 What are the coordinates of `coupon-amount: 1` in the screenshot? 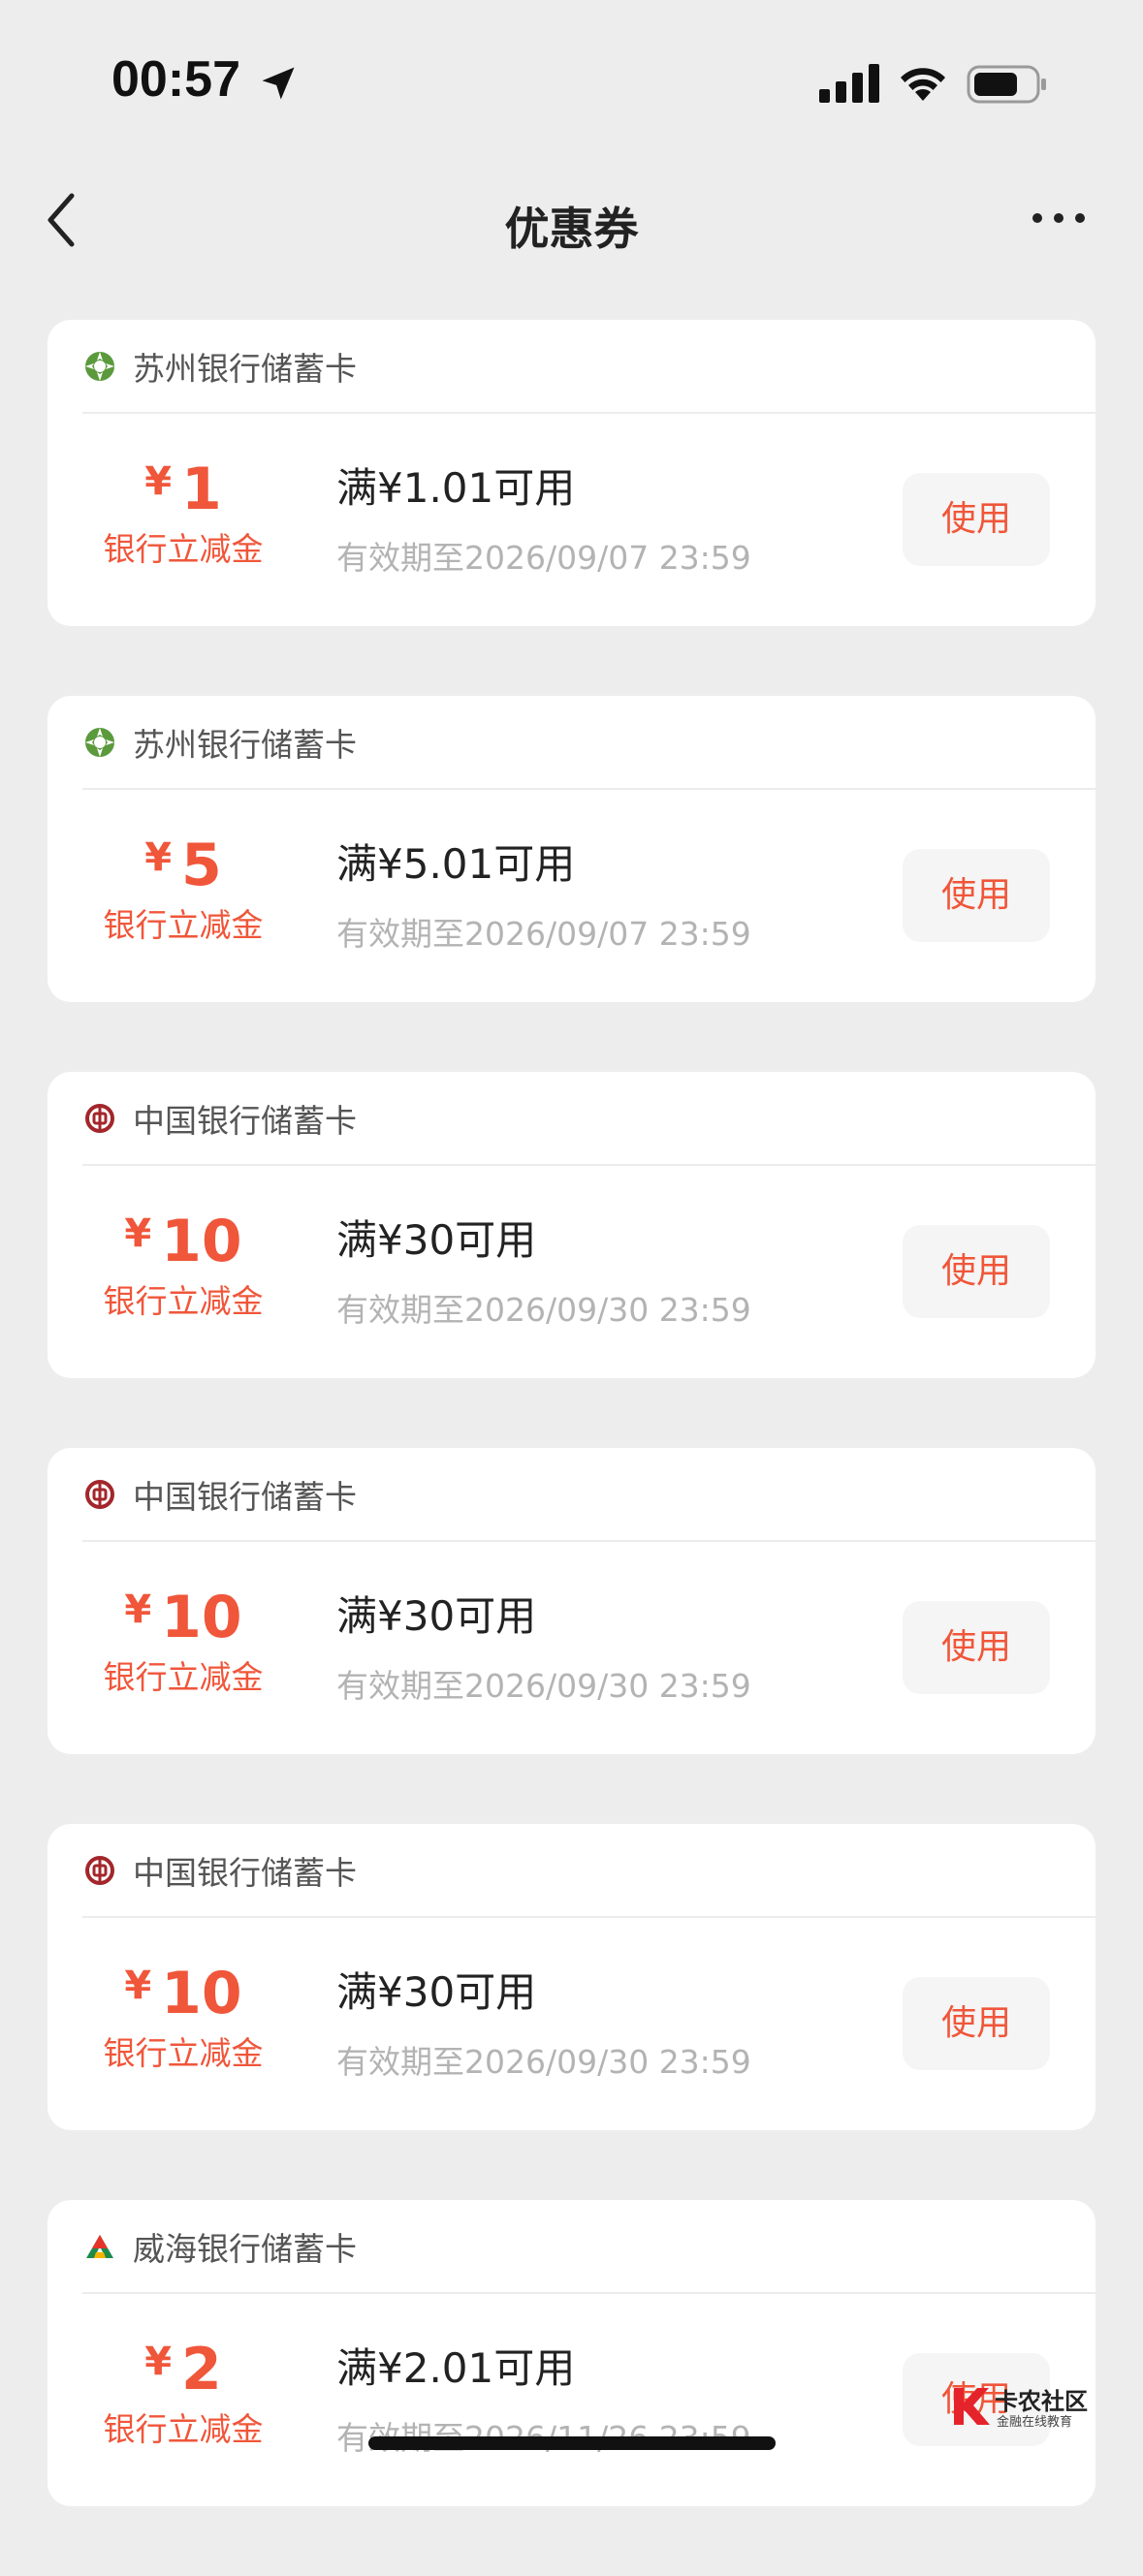 It's located at (201, 489).